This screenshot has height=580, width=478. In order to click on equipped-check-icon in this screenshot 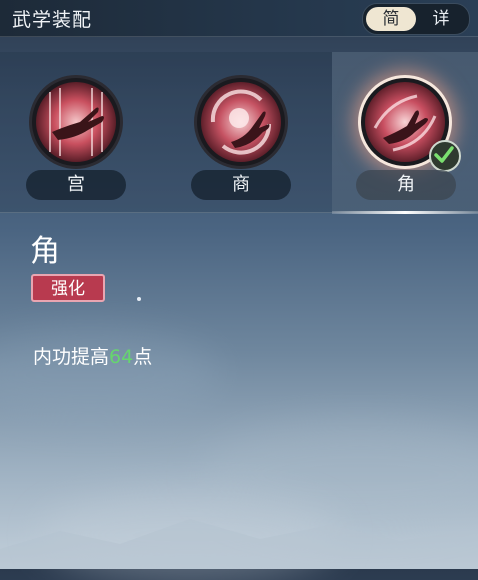, I will do `click(445, 156)`.